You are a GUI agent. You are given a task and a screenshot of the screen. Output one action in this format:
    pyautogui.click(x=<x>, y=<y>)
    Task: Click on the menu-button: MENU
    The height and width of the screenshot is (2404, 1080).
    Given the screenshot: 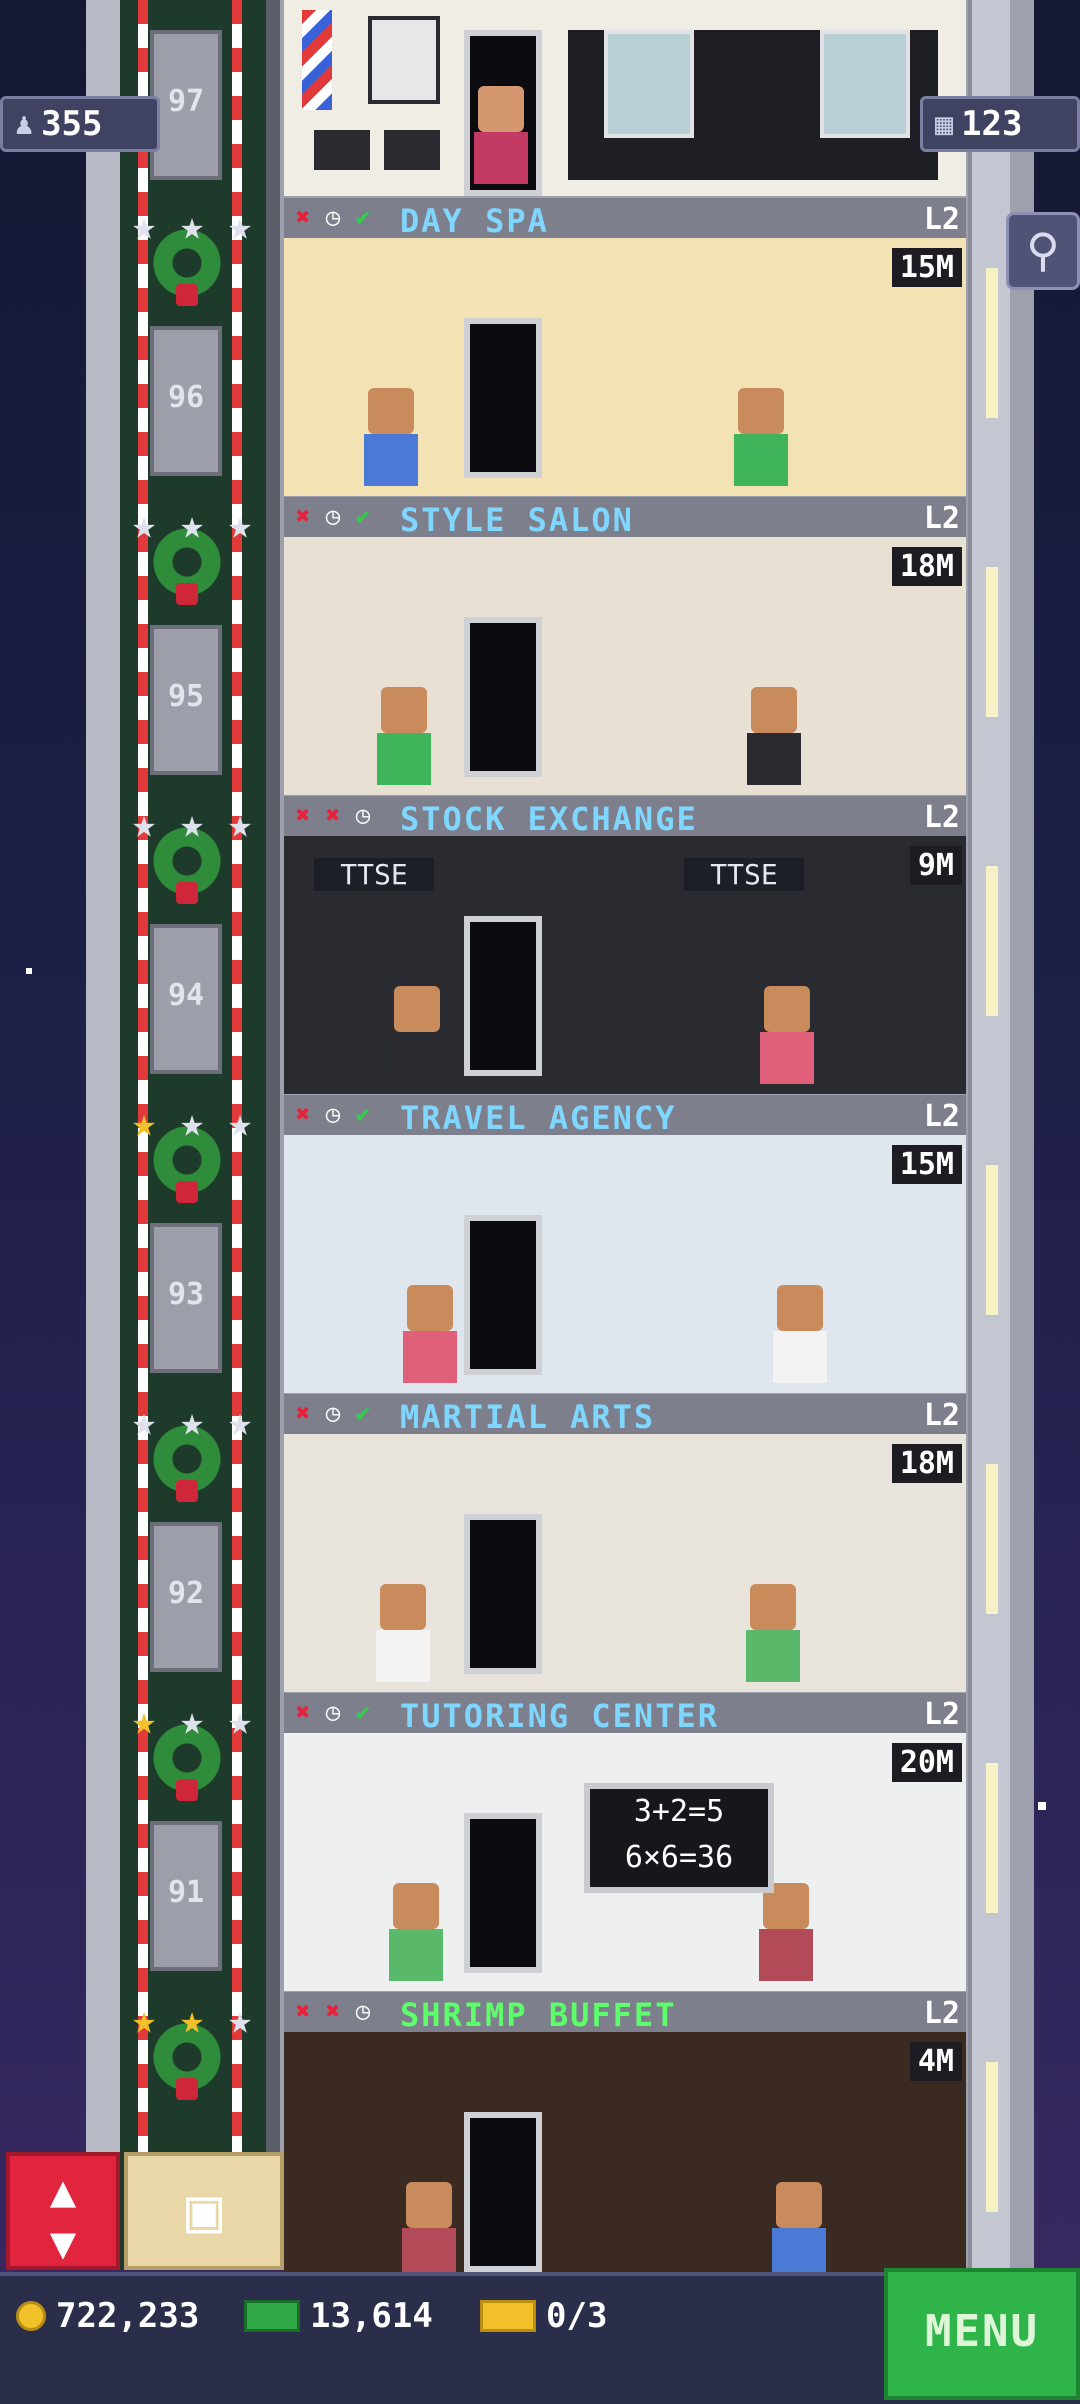 What is the action you would take?
    pyautogui.click(x=982, y=2334)
    